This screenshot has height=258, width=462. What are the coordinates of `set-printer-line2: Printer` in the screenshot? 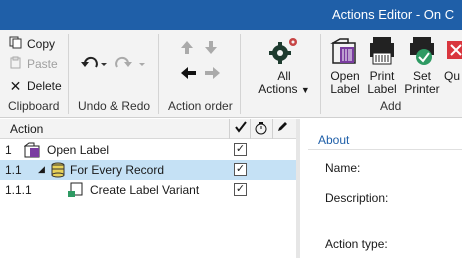 It's located at (422, 89).